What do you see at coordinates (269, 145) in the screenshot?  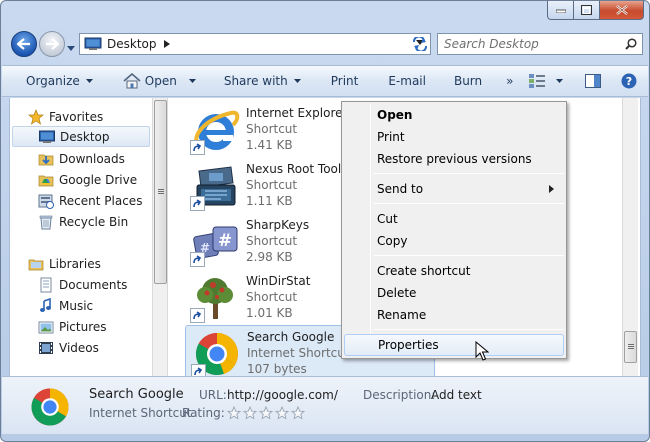 I see `file-size: 1.41 KB` at bounding box center [269, 145].